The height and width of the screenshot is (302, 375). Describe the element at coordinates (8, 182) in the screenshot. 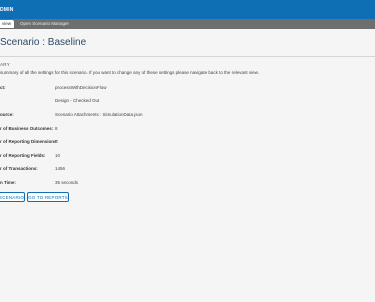

I see `summary-label: n Time:` at that location.